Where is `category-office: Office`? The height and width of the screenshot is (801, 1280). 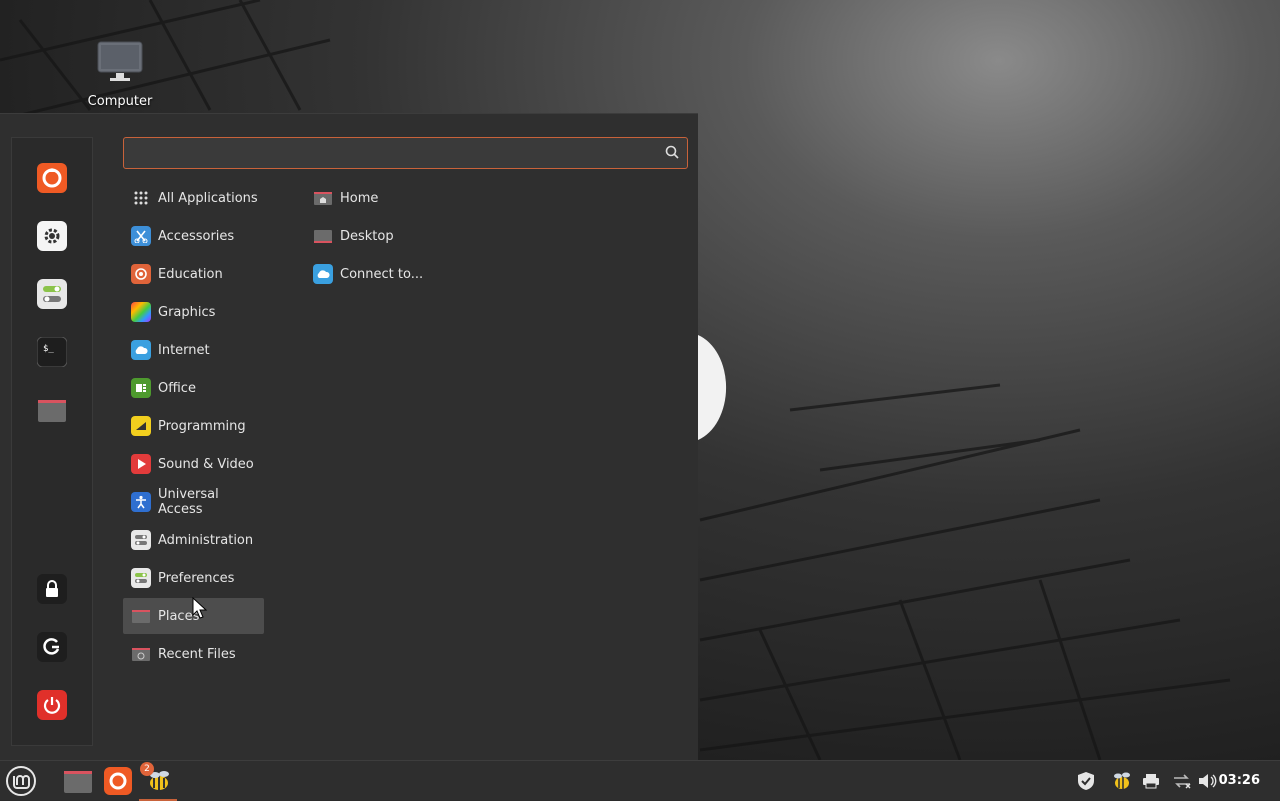
category-office: Office is located at coordinates (193, 388).